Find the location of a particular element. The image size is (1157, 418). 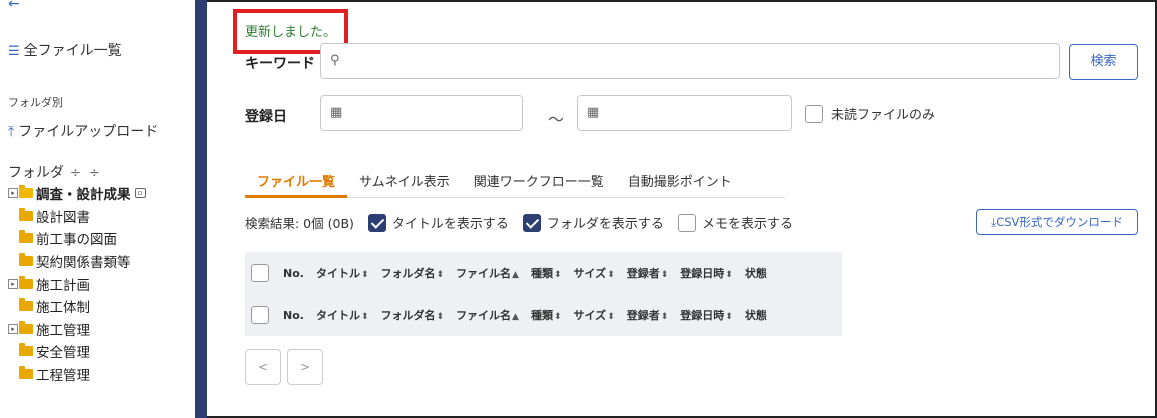

tree-item-label: 安全管理 is located at coordinates (63, 353).